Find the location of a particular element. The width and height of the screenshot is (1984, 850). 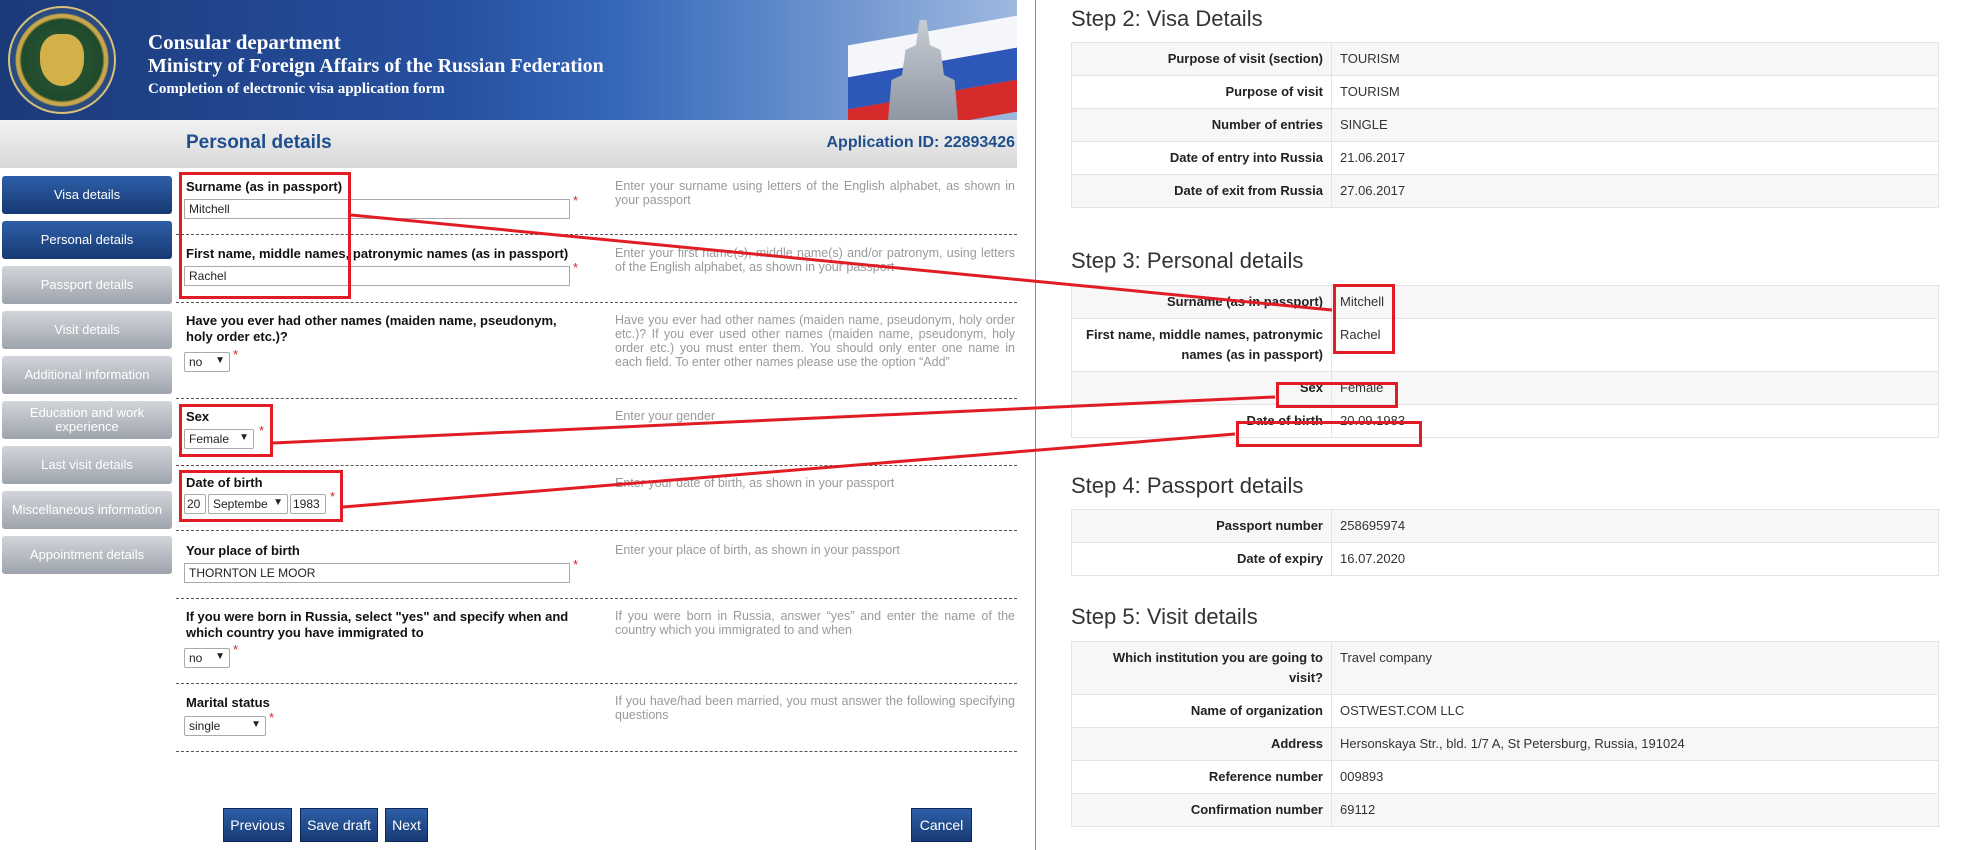

marital-status-value: single is located at coordinates (205, 726).